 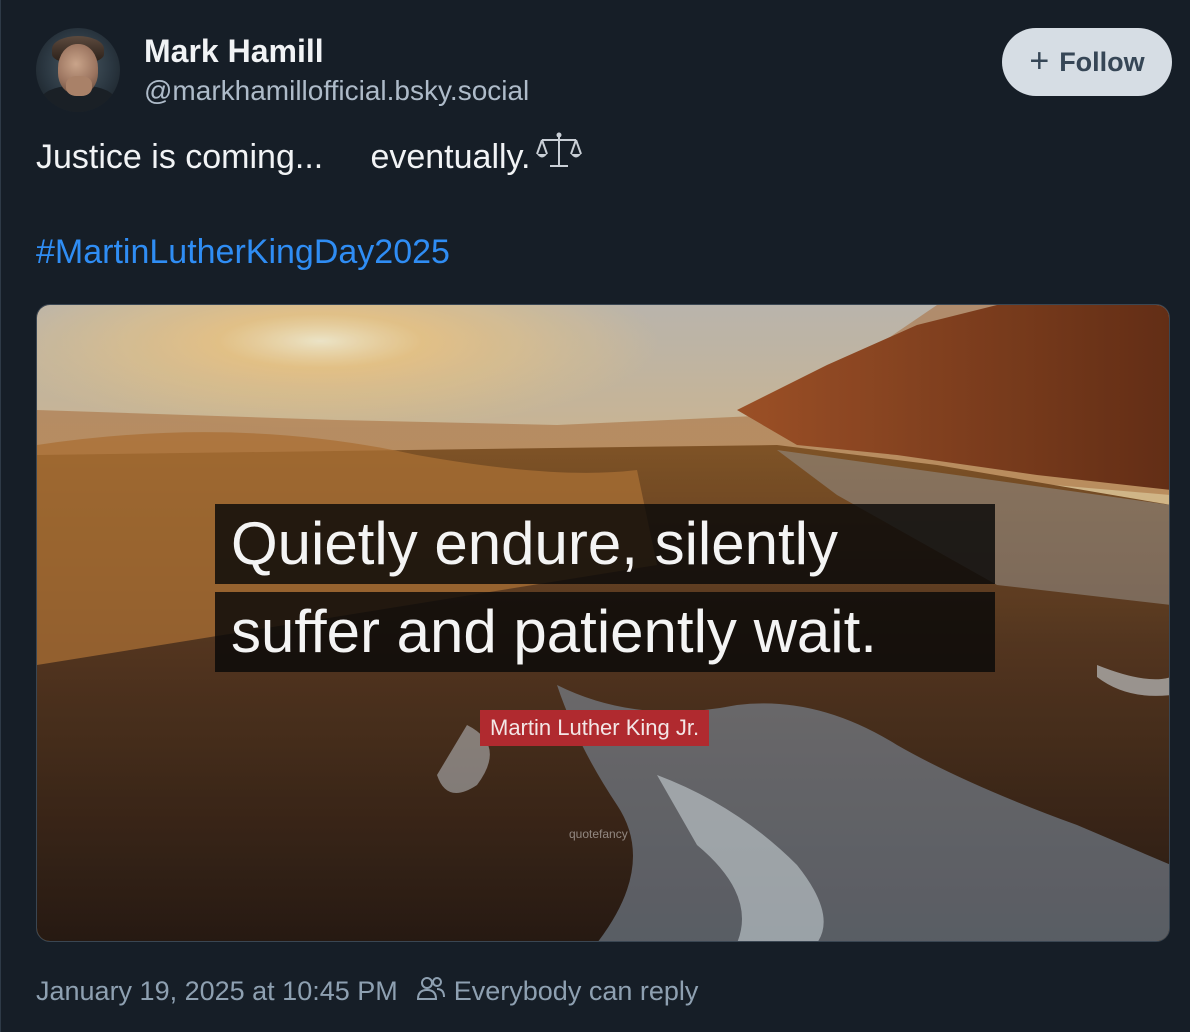 I want to click on quote-attribution: Martin Luther King Jr., so click(x=595, y=728).